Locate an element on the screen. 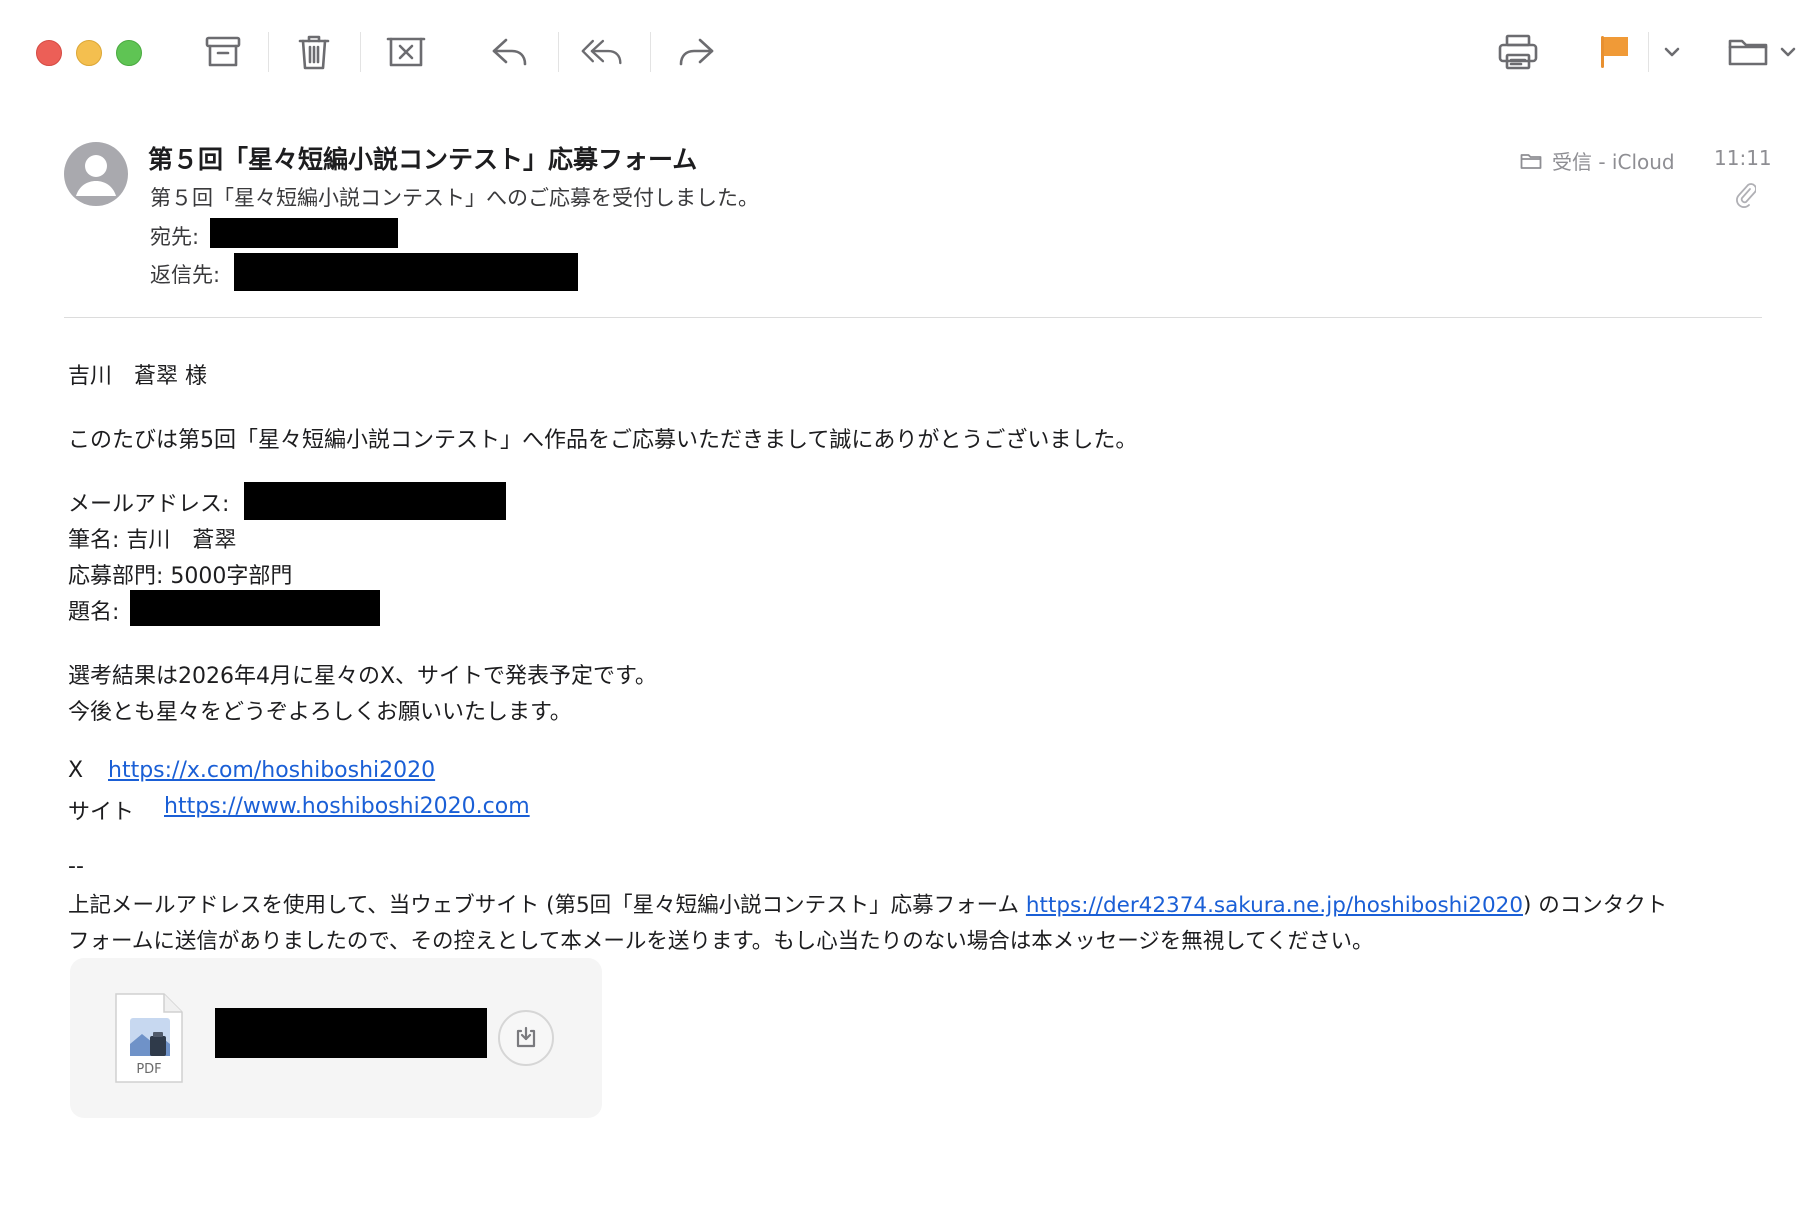 This screenshot has width=1818, height=1226. reply-all-icon is located at coordinates (602, 52).